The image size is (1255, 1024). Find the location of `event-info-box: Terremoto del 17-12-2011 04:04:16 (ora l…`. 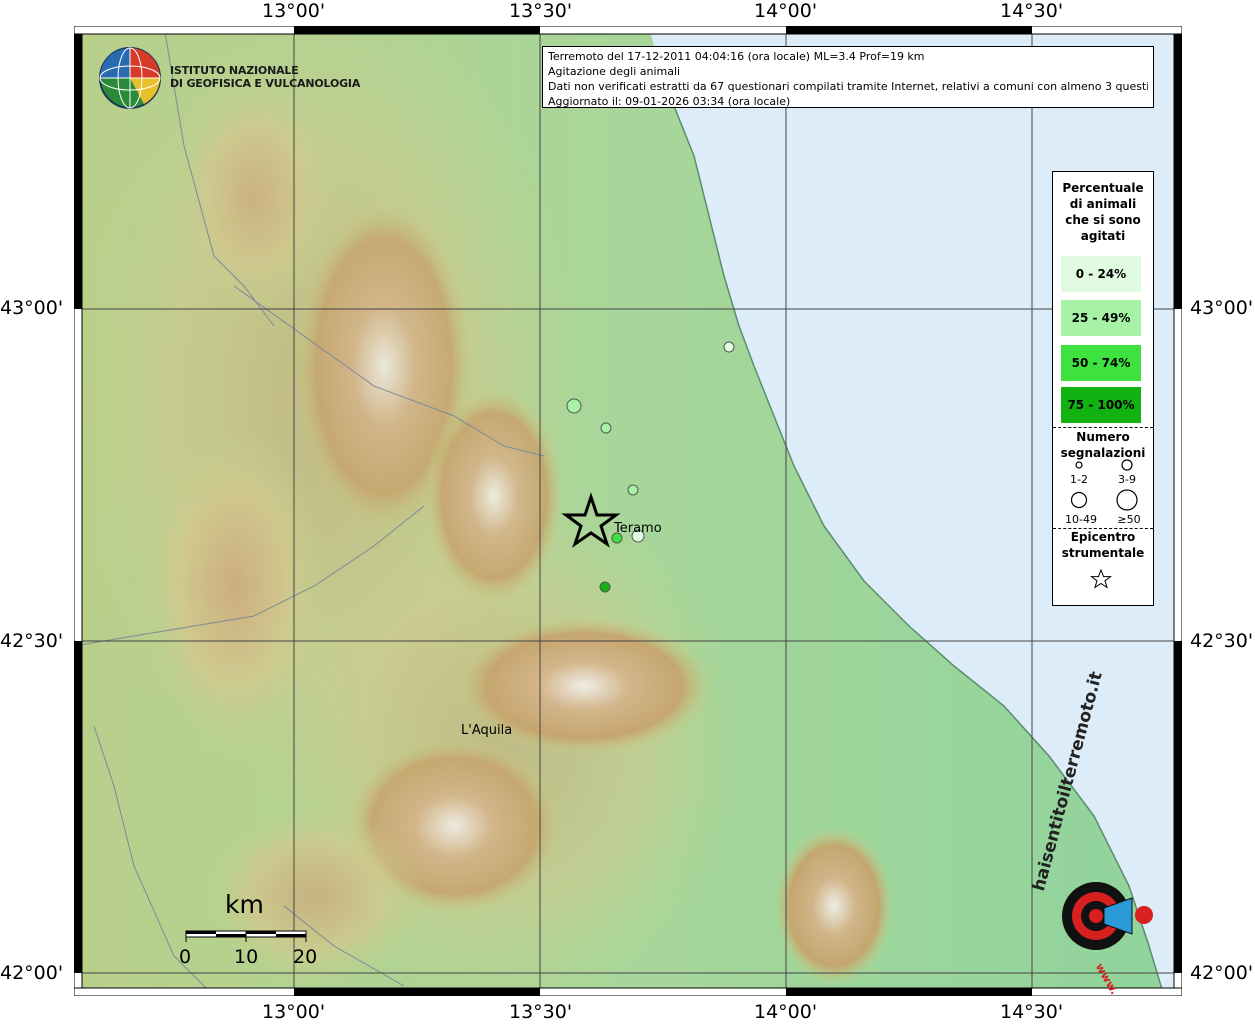

event-info-box: Terremoto del 17-12-2011 04:04:16 (ora l… is located at coordinates (848, 77).